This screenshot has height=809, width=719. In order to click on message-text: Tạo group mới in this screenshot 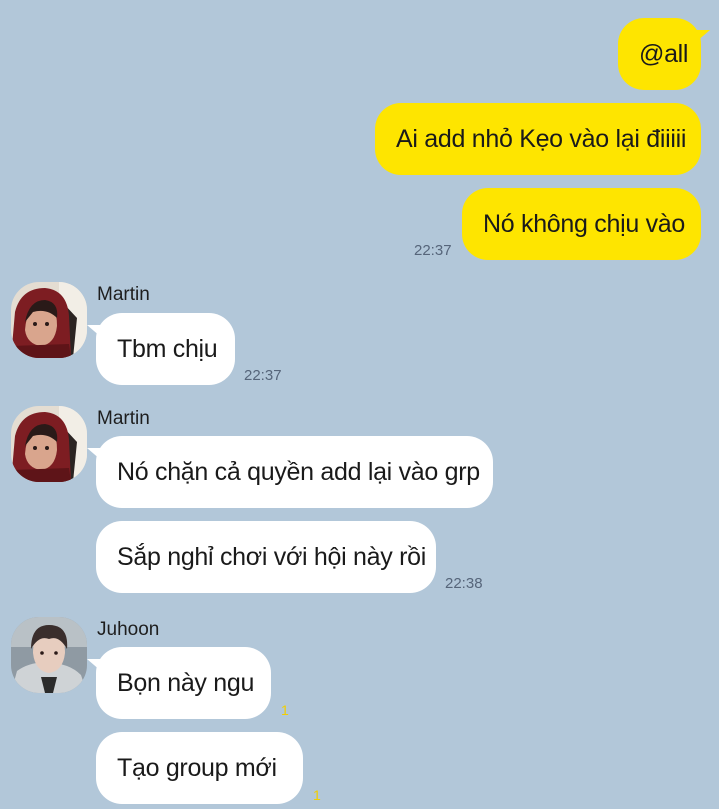, I will do `click(197, 768)`.